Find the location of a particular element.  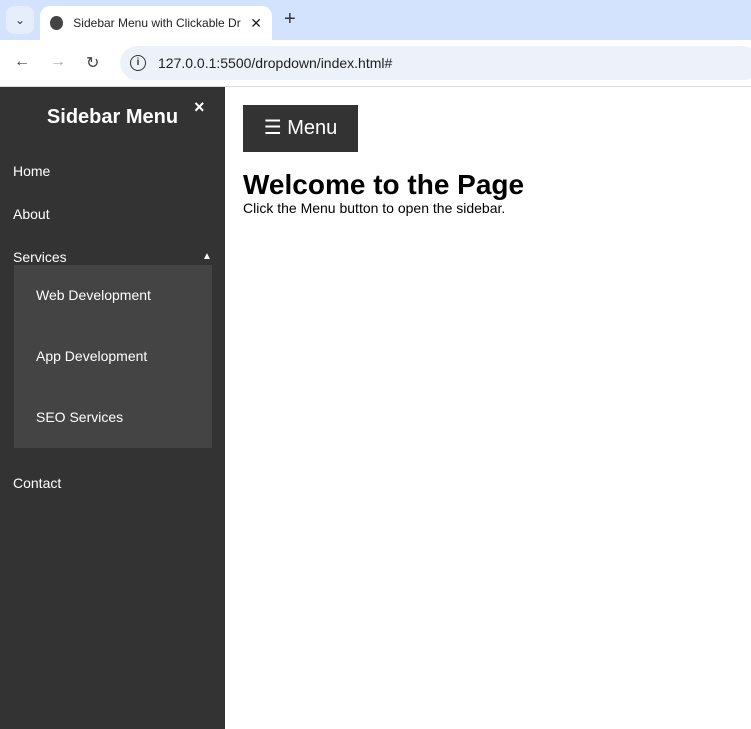

sidebar-title: Sidebar Menu is located at coordinates (112, 117).